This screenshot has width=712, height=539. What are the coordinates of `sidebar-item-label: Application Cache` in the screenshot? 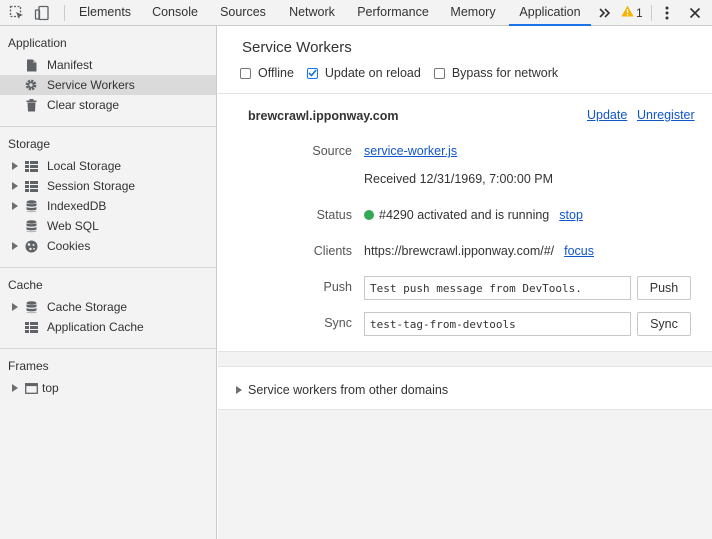 It's located at (95, 327).